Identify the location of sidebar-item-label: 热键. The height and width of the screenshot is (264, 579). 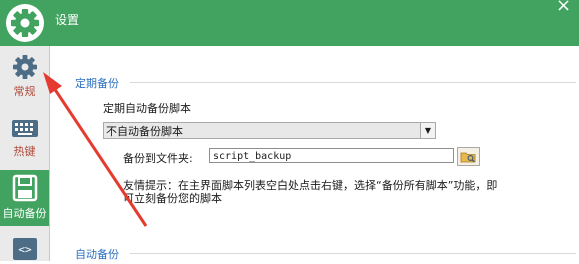
(24, 151).